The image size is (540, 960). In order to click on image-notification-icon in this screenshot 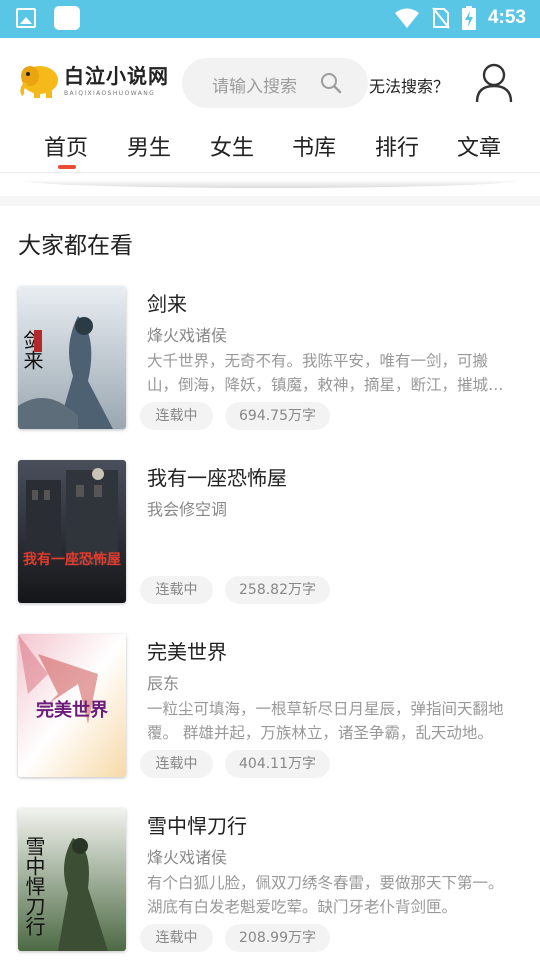, I will do `click(26, 18)`.